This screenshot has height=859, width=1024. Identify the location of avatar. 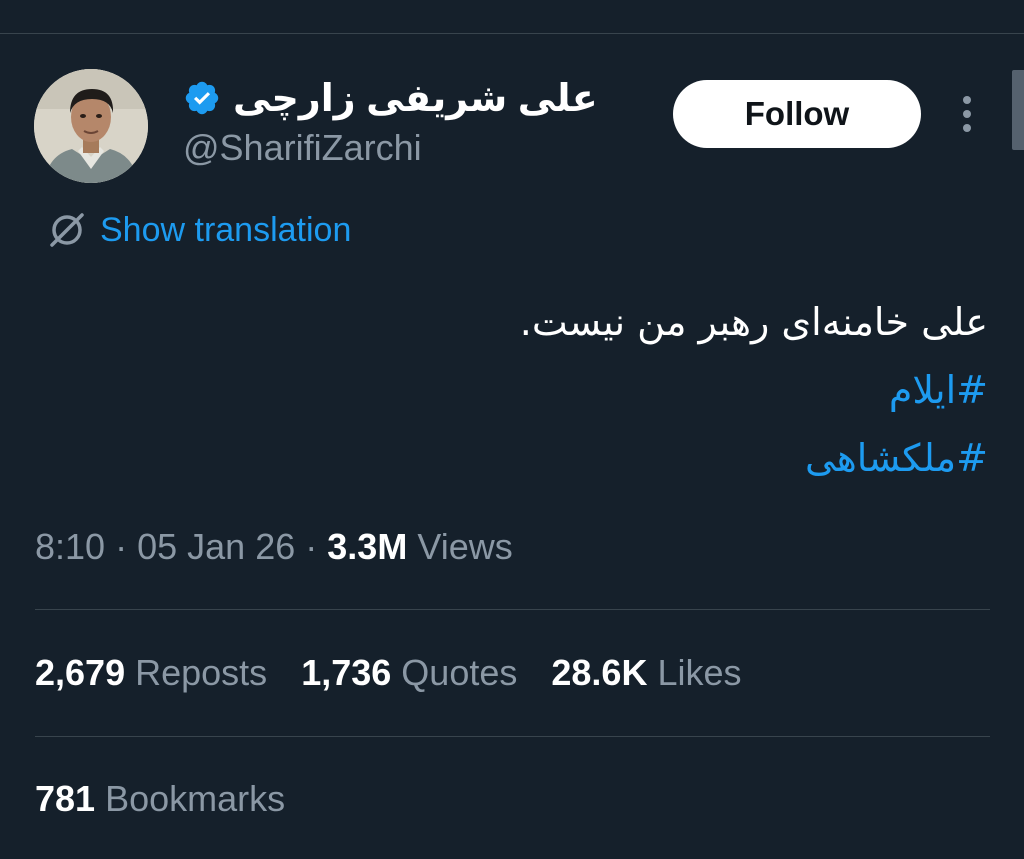
(91, 126).